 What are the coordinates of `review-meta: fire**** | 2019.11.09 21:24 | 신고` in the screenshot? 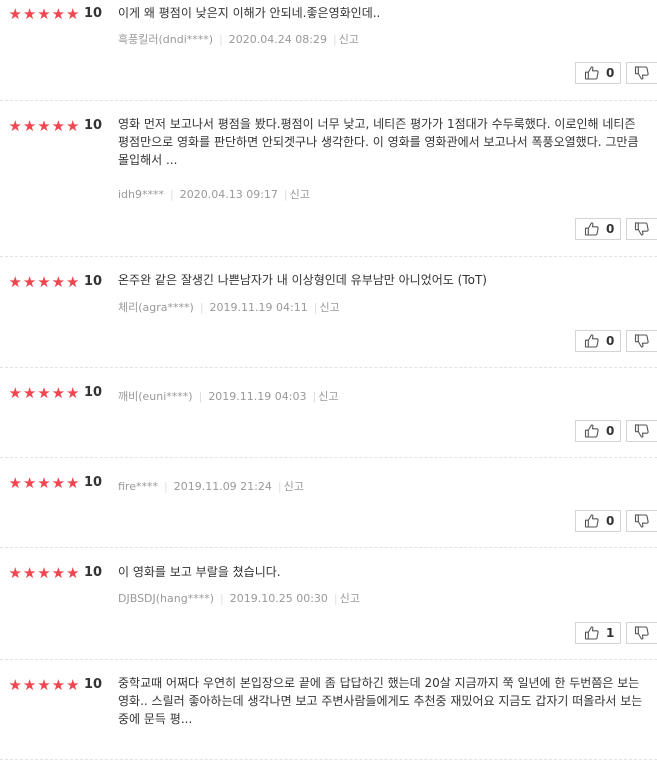 It's located at (211, 487).